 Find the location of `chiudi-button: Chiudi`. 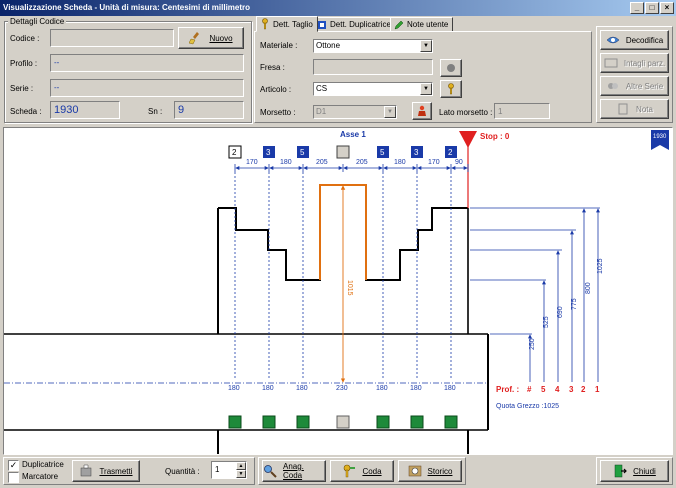

chiudi-button: Chiudi is located at coordinates (634, 471).